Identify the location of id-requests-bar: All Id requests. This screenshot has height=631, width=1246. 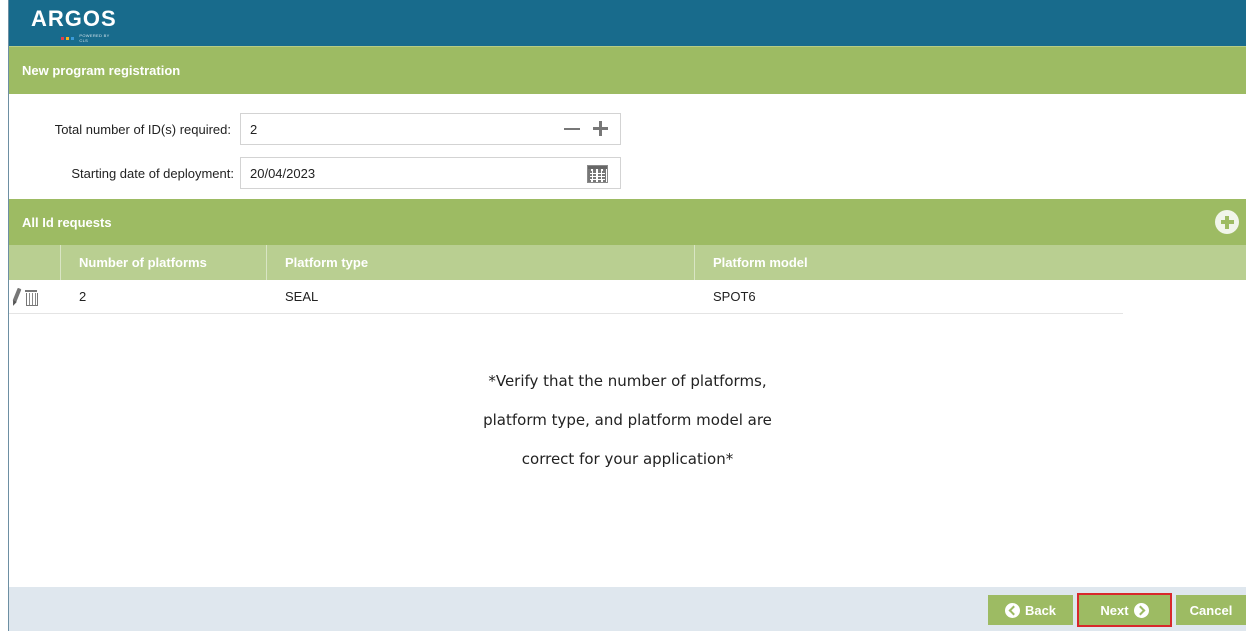
(627, 222).